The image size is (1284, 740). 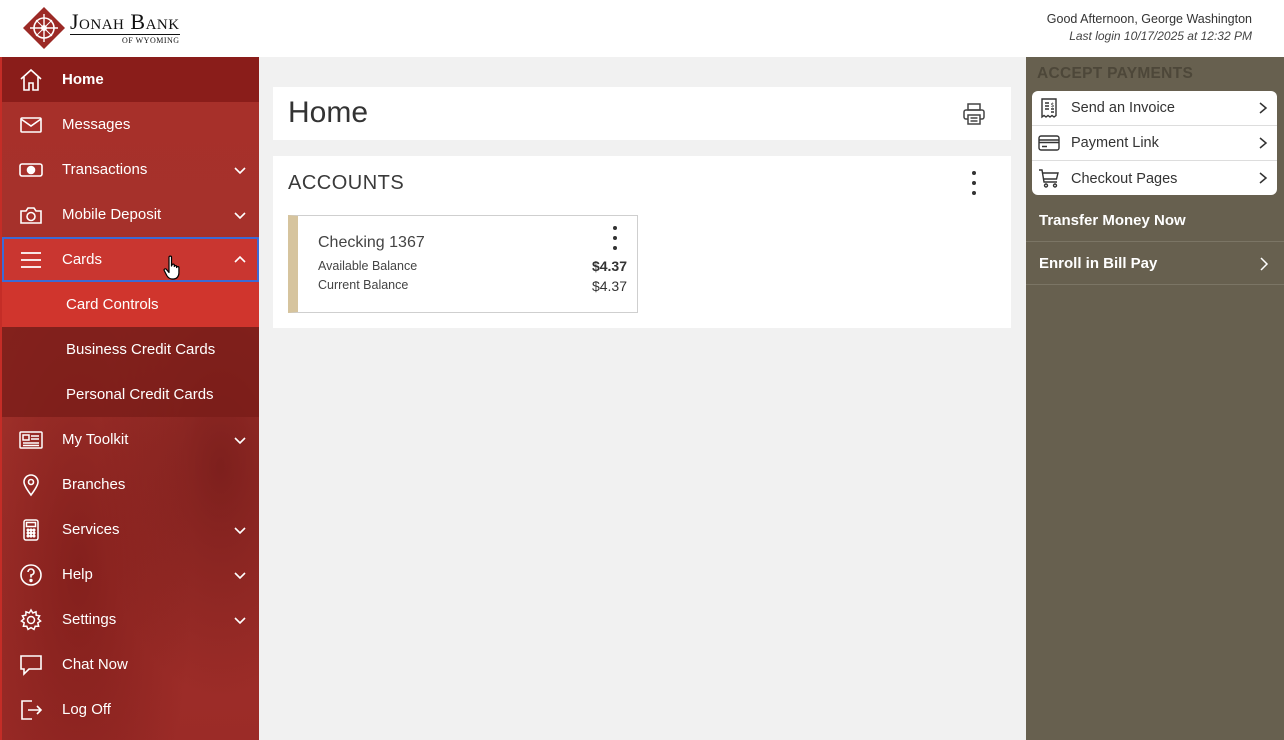 I want to click on checkout-pages-label: Checkout Pages, so click(x=1124, y=178).